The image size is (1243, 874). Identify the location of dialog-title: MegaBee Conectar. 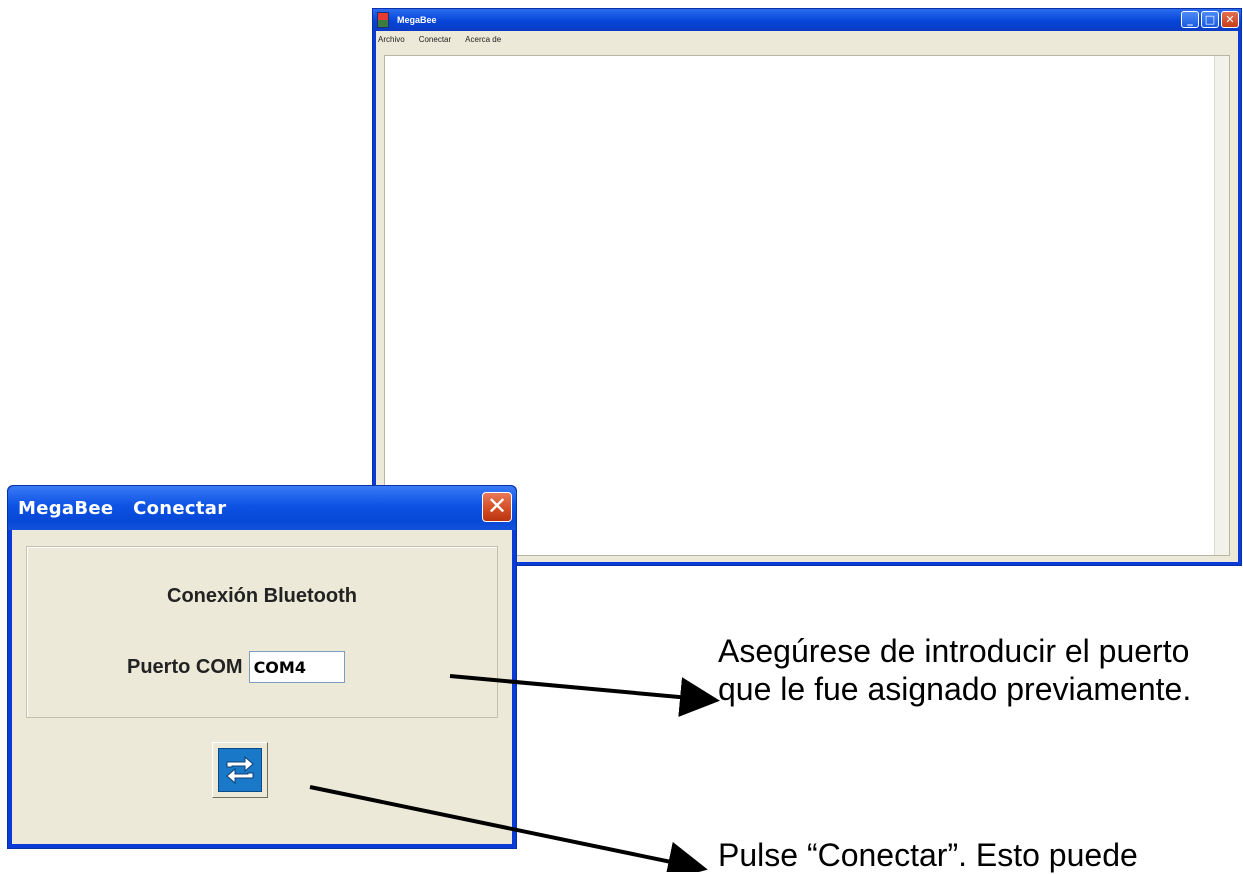
(122, 508).